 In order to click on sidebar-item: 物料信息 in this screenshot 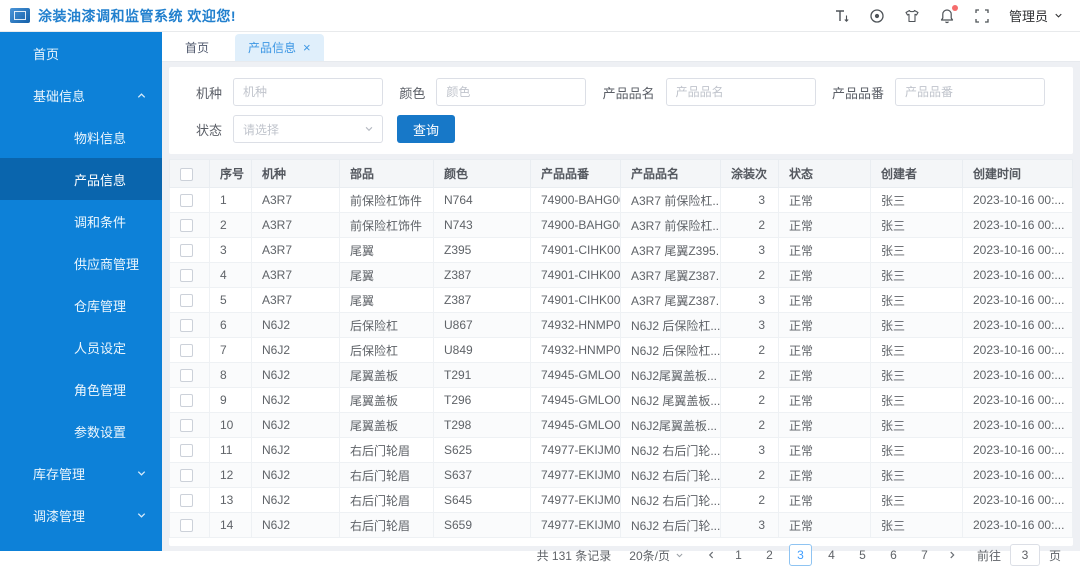, I will do `click(81, 137)`.